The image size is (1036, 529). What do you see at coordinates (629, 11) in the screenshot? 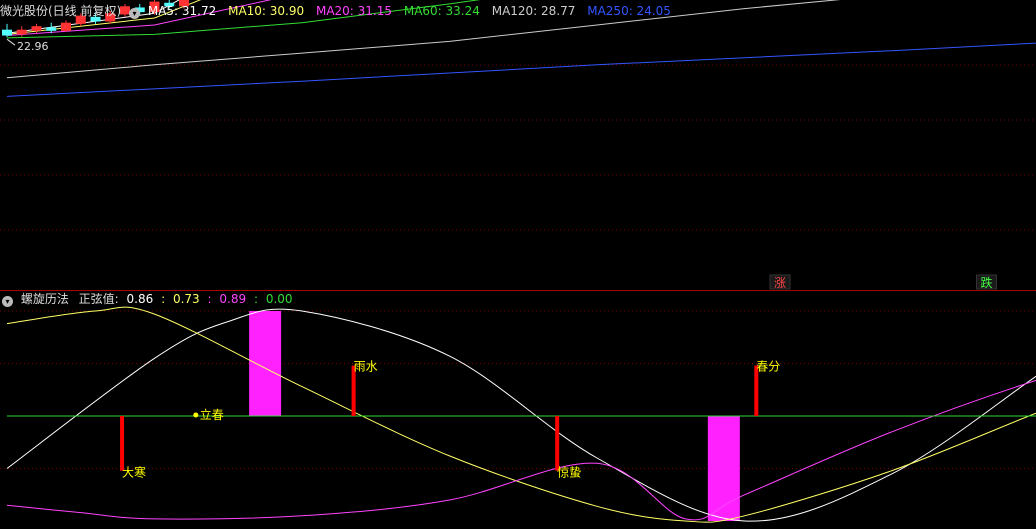
I see `ma250-label: MA250: 24.05` at bounding box center [629, 11].